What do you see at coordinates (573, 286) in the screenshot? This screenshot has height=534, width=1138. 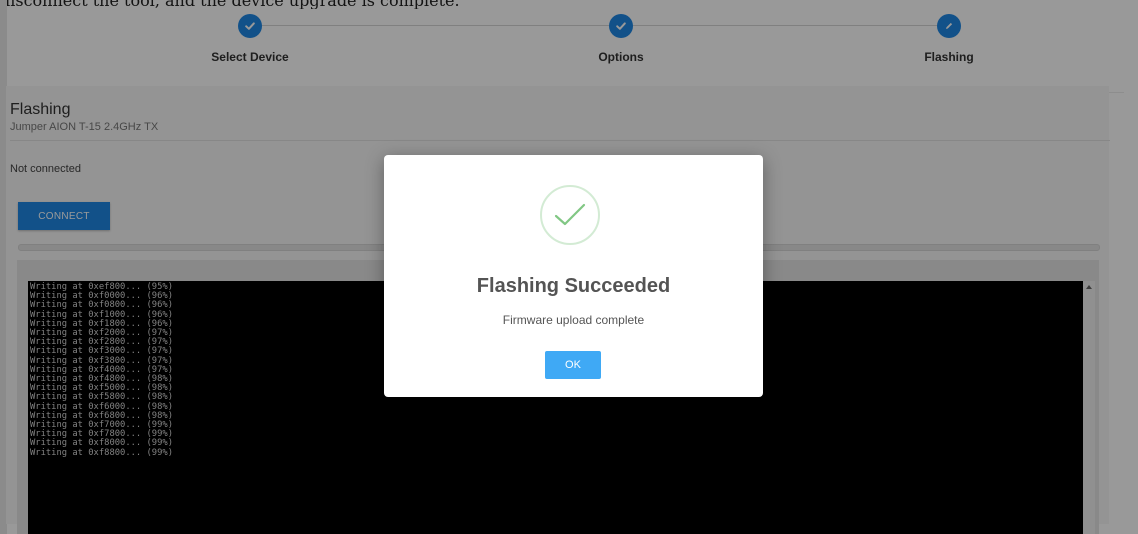 I see `dialog-title: Flashing Succeeded` at bounding box center [573, 286].